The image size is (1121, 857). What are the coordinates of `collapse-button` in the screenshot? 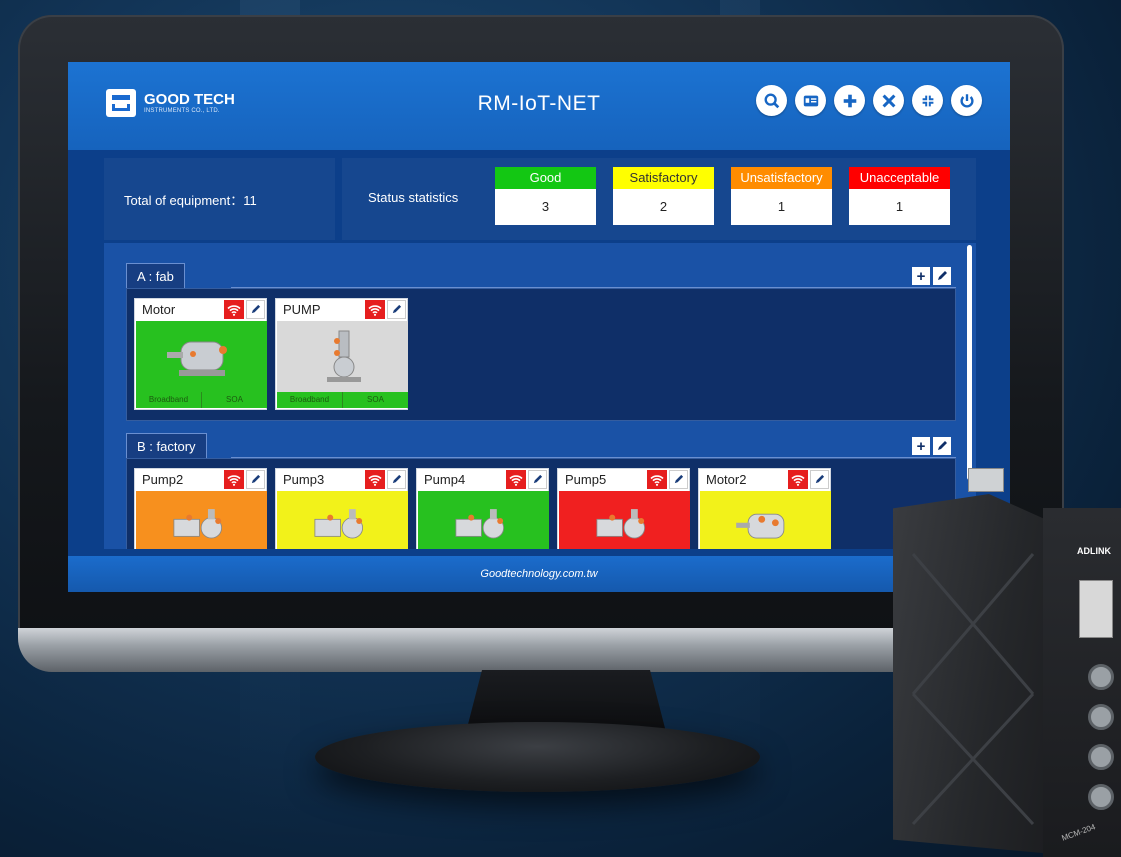 It's located at (927, 100).